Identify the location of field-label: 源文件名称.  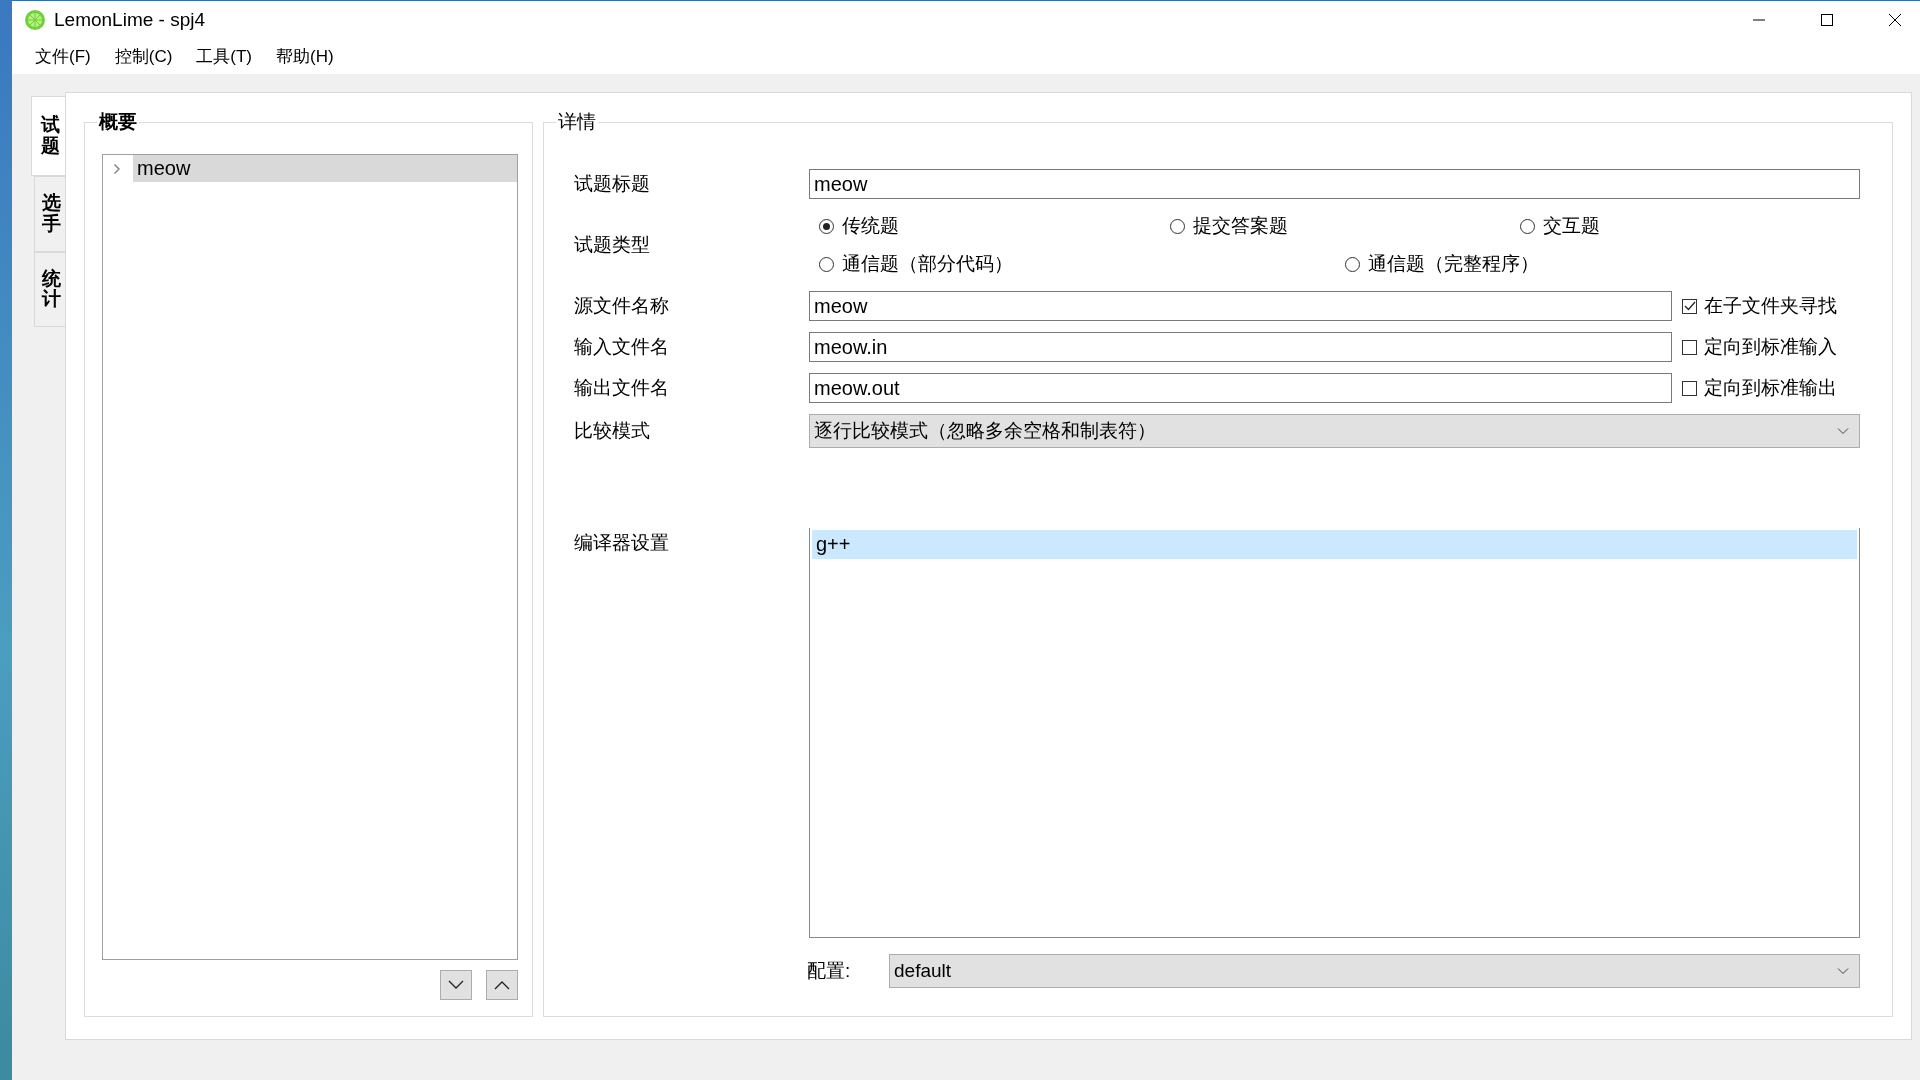
(622, 306).